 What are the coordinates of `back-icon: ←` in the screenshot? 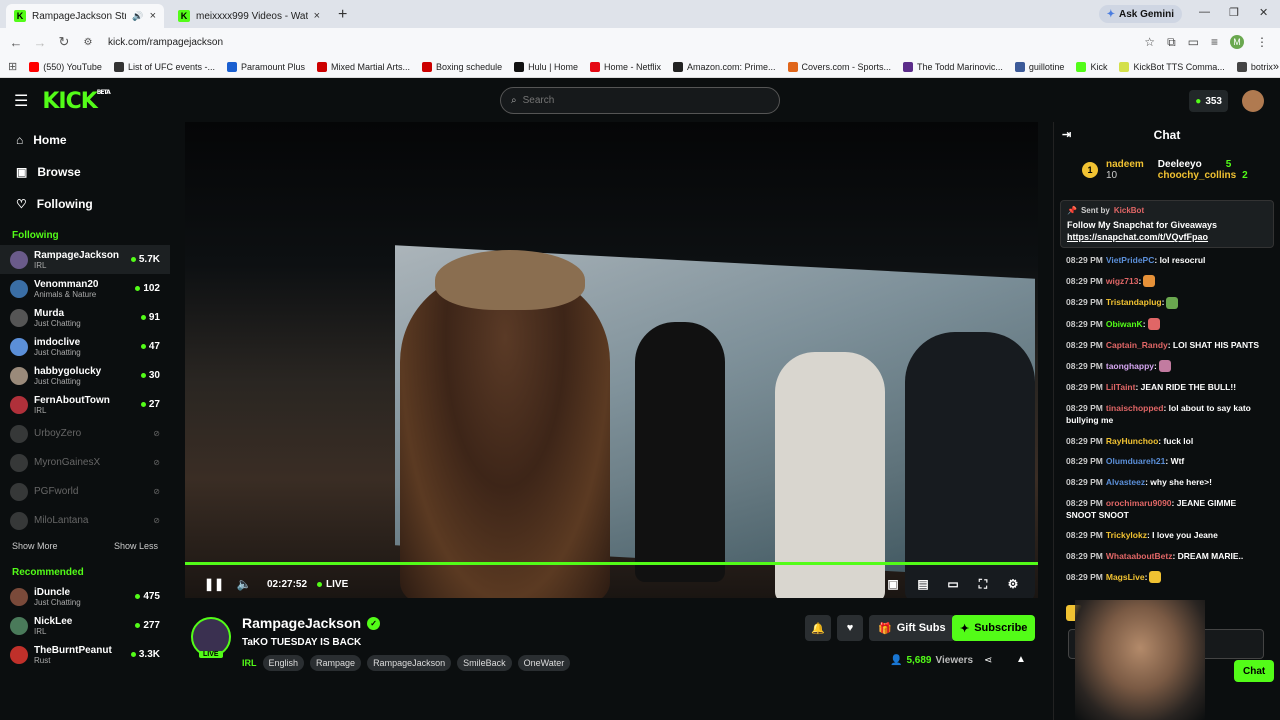 It's located at (16, 42).